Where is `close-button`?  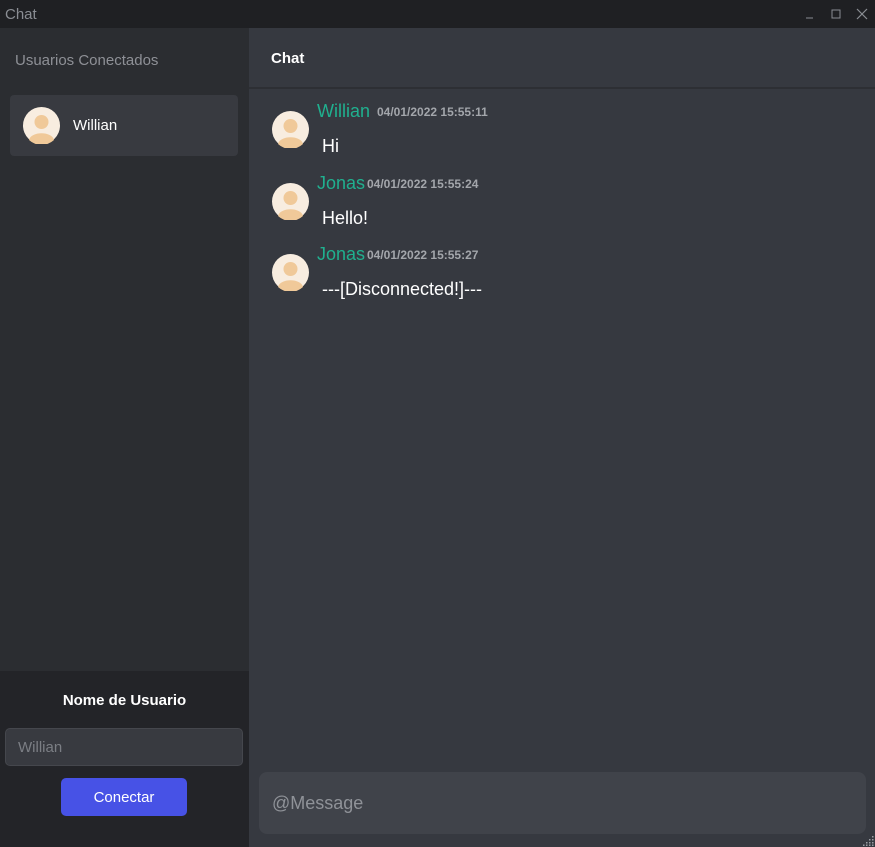 close-button is located at coordinates (862, 14).